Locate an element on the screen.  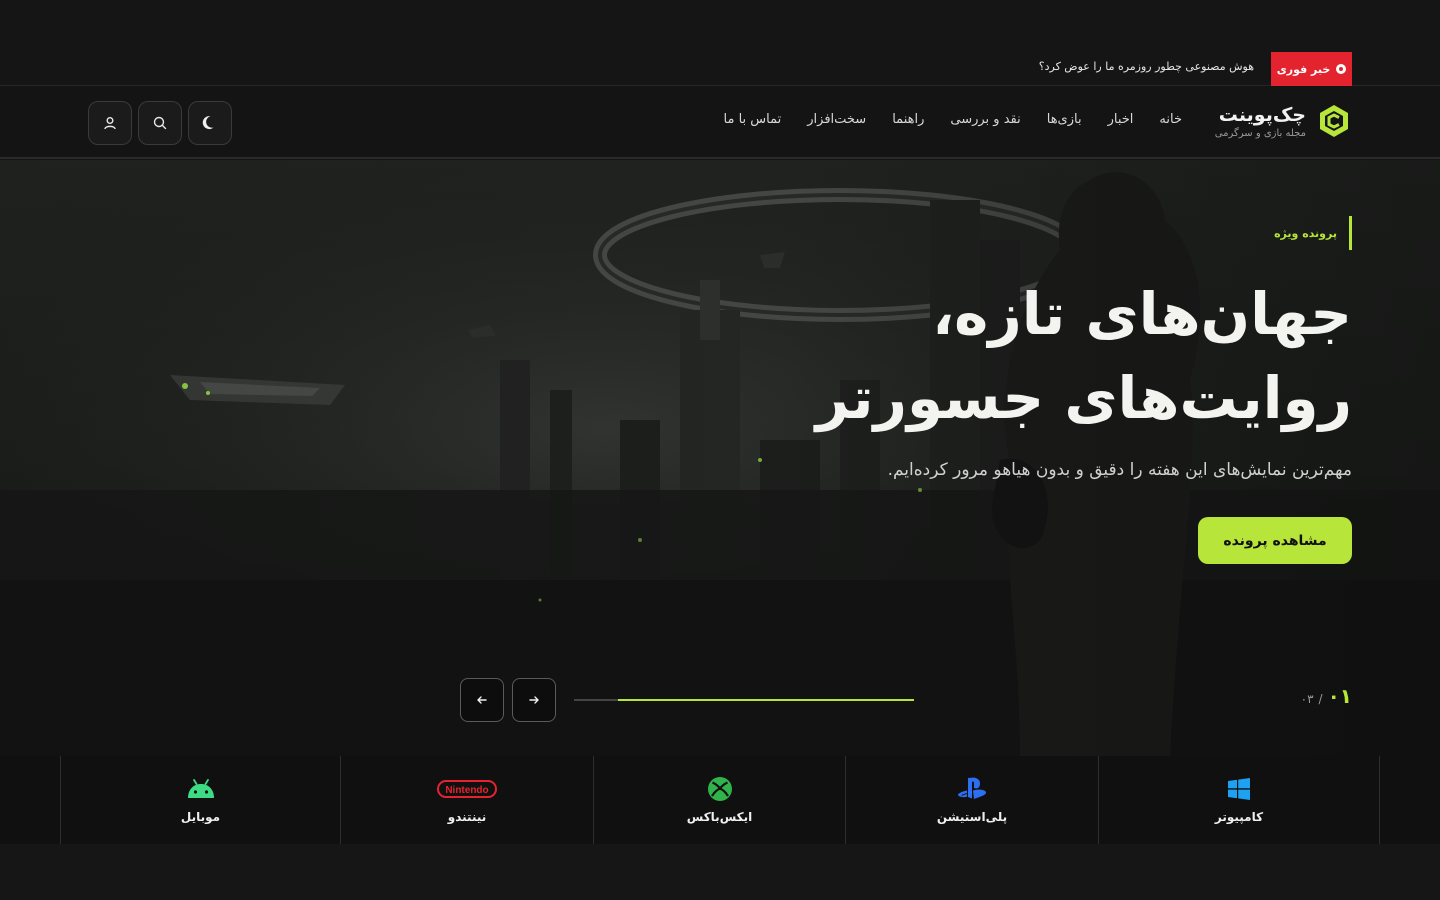
next-slide-button is located at coordinates (534, 700).